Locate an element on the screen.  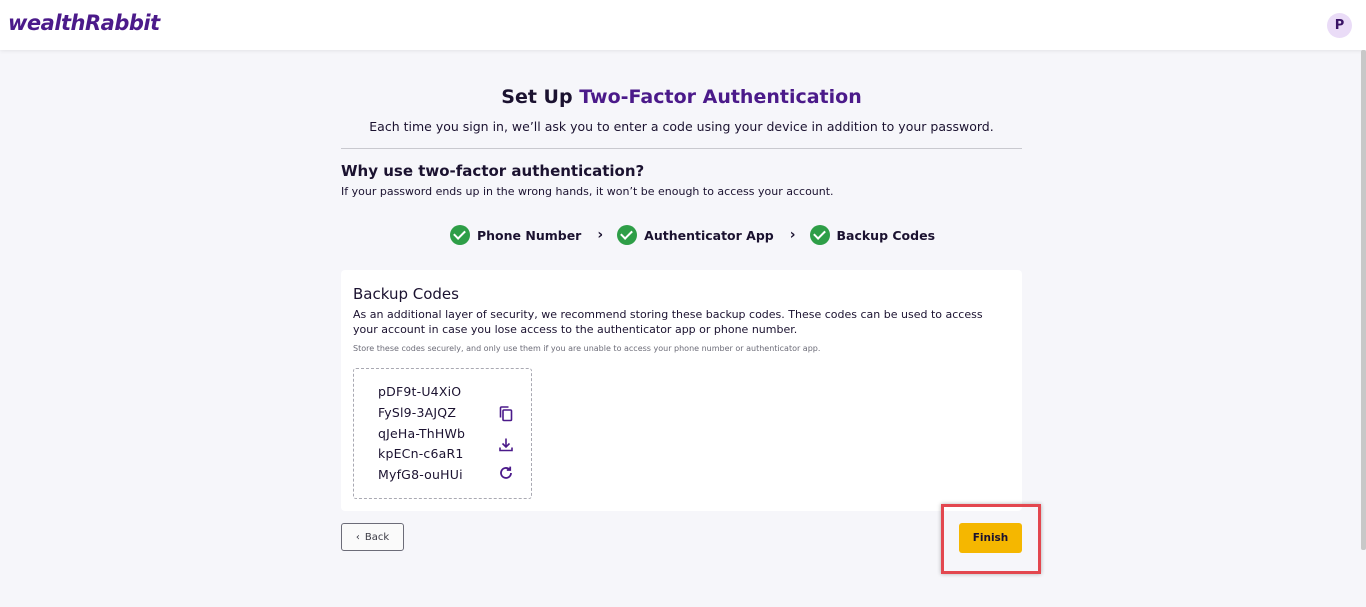
user-avatar: P is located at coordinates (1339, 25).